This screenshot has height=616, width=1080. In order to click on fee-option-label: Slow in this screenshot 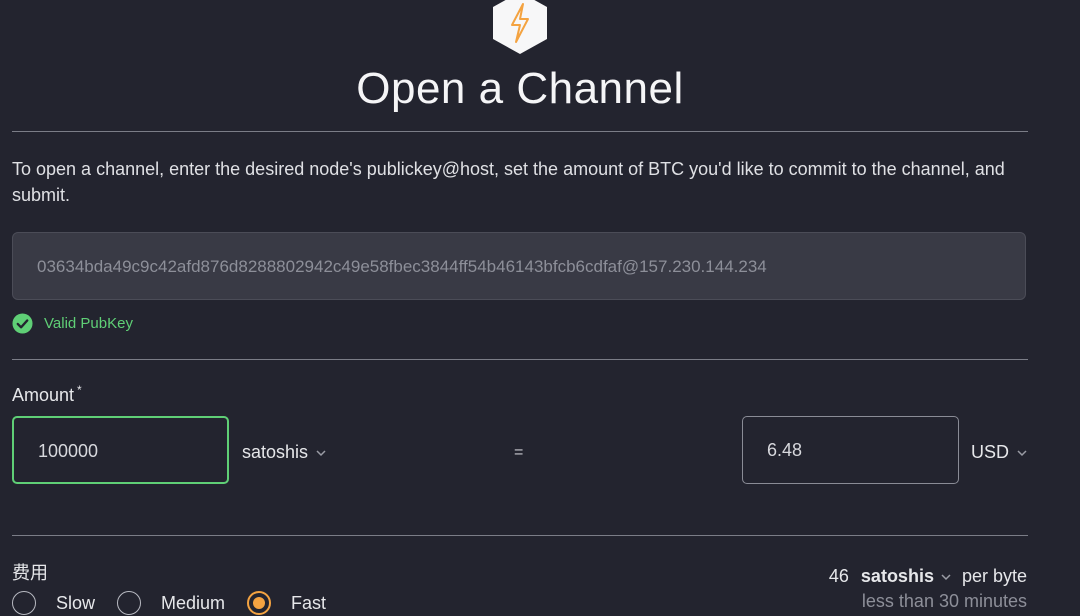, I will do `click(76, 602)`.